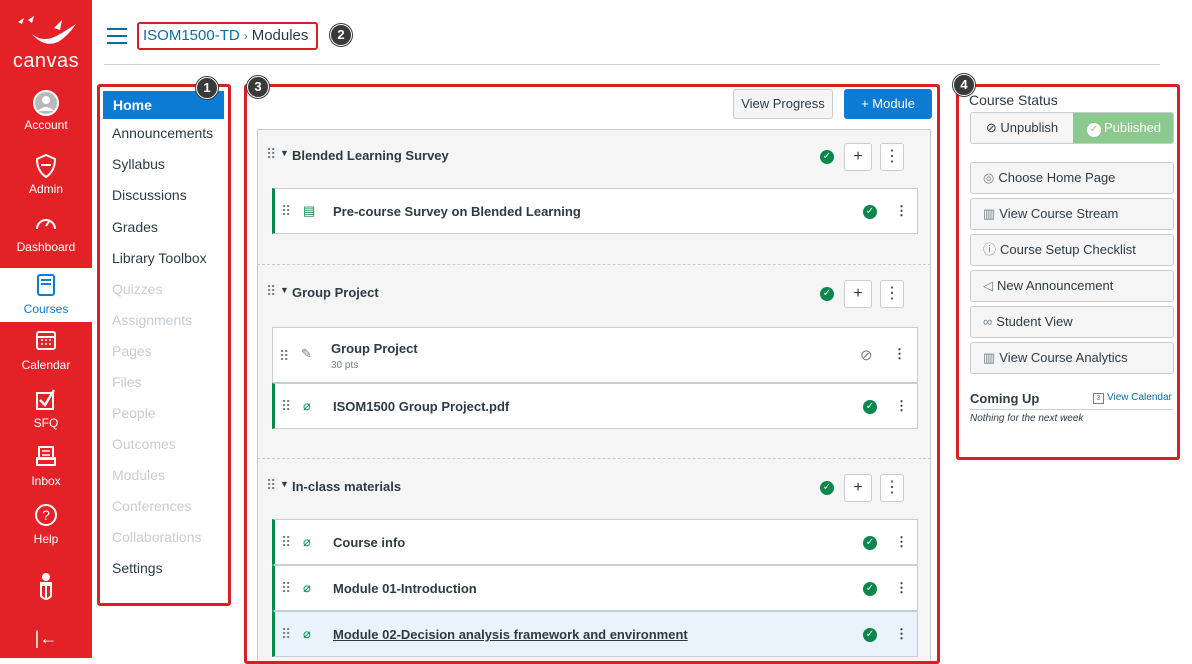 Image resolution: width=1192 pixels, height=664 pixels. I want to click on course-nav-people: People, so click(134, 413).